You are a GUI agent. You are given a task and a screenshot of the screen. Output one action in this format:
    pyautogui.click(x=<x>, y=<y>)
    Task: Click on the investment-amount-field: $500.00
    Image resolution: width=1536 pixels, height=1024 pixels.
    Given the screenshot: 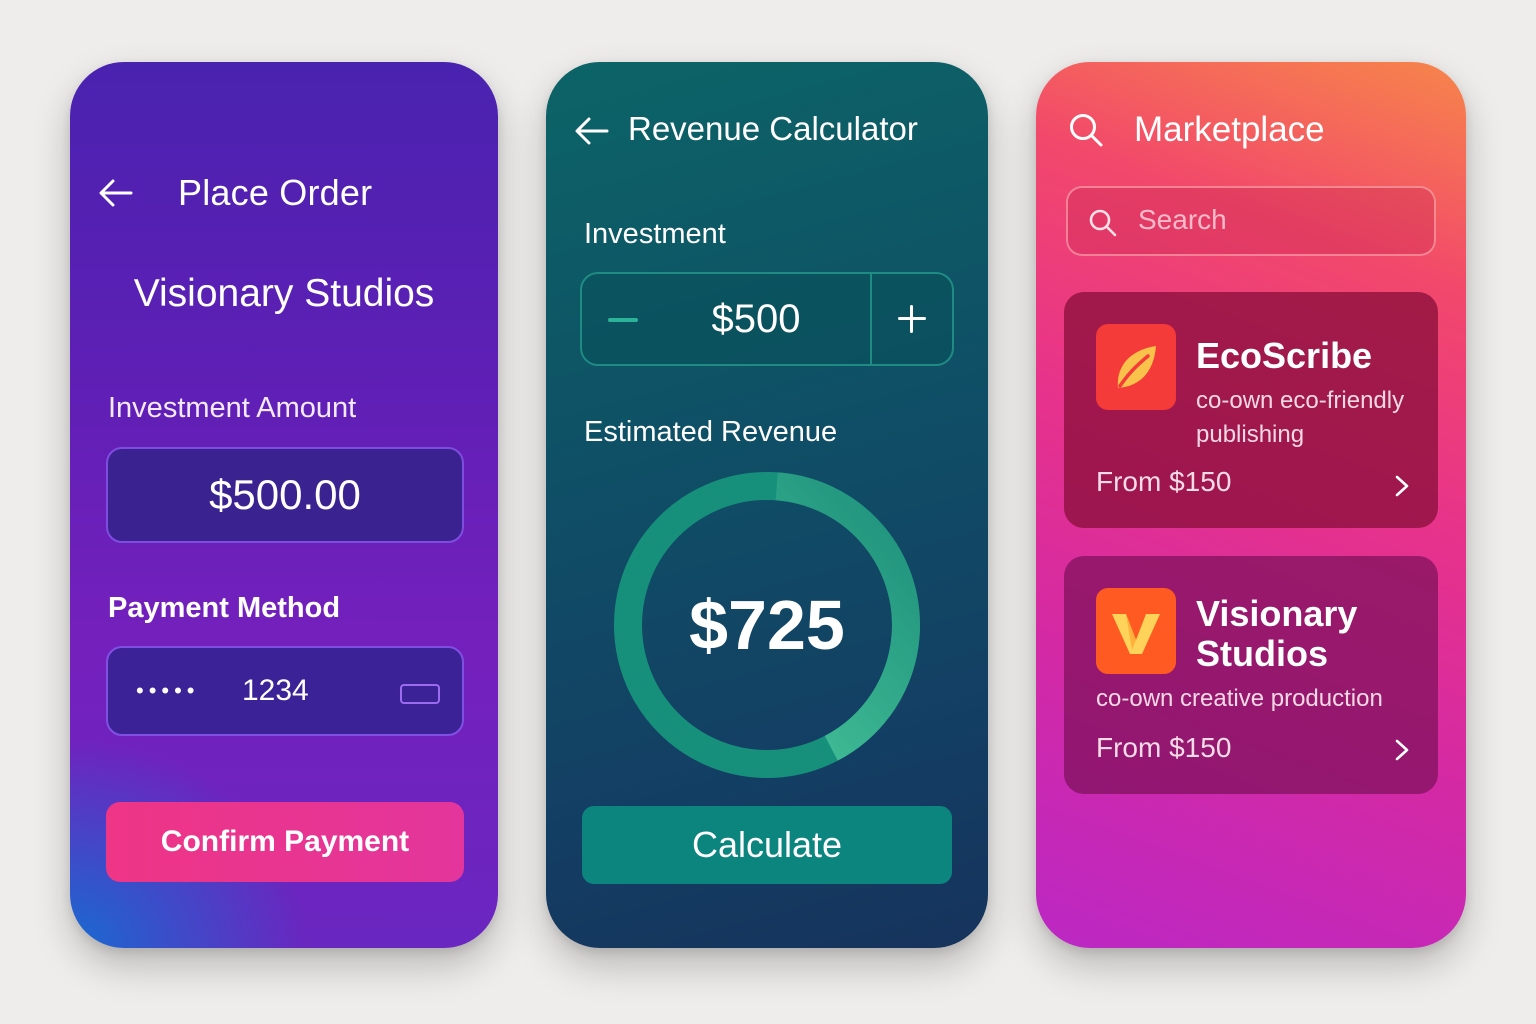 What is the action you would take?
    pyautogui.click(x=285, y=495)
    